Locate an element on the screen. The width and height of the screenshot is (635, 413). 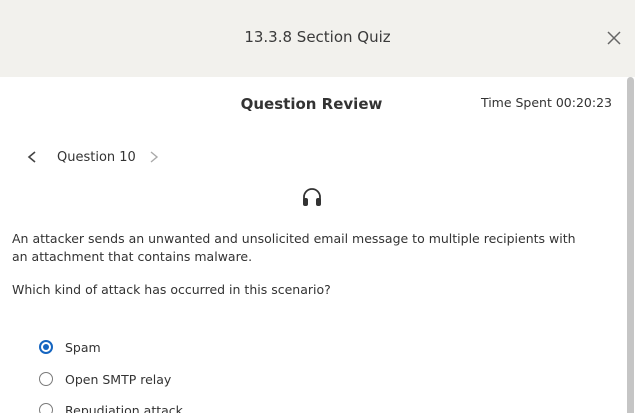
chevron-right-icon is located at coordinates (154, 157).